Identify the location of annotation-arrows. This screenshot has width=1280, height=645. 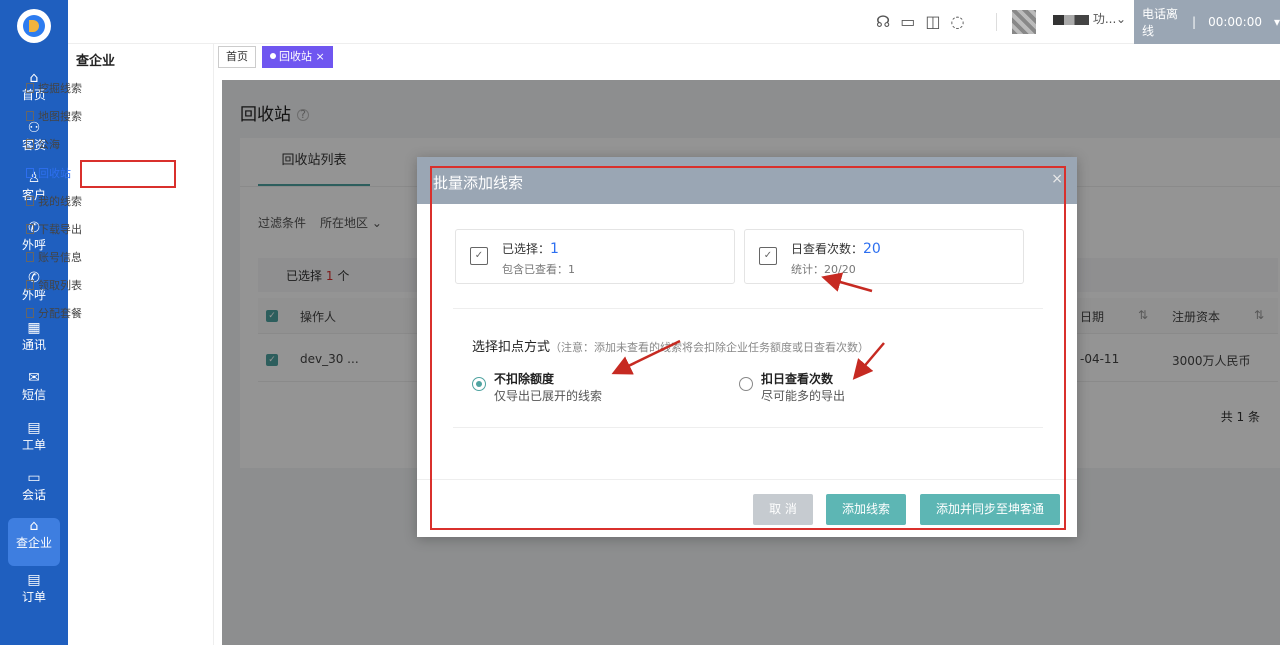
(748, 326).